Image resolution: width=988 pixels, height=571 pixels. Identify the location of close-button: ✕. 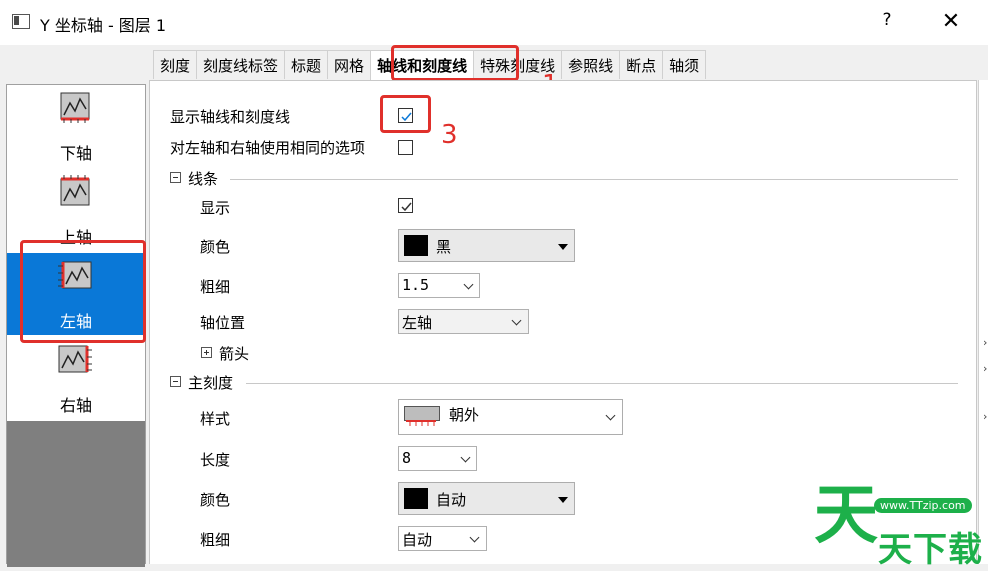
(951, 22).